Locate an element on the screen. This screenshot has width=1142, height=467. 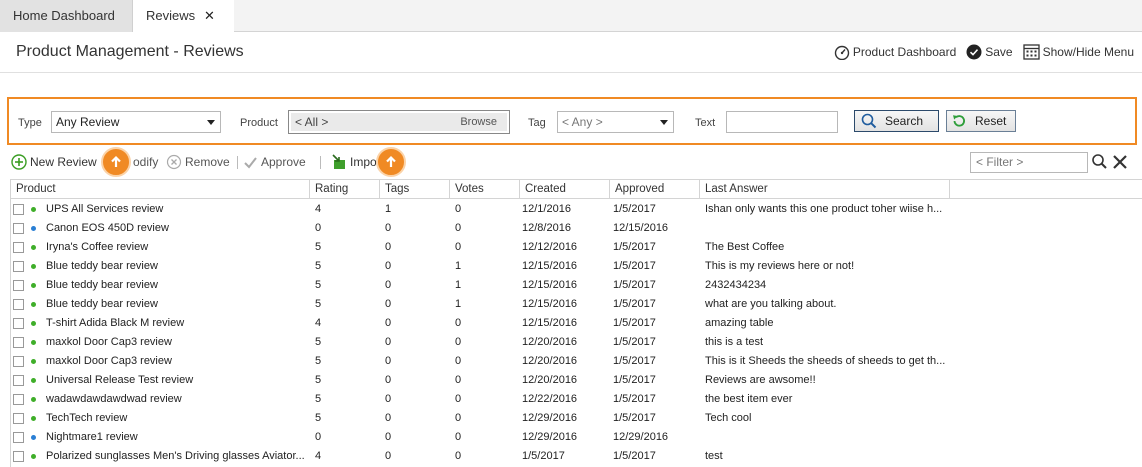
grid-filter-input: < Filter > is located at coordinates (1029, 162).